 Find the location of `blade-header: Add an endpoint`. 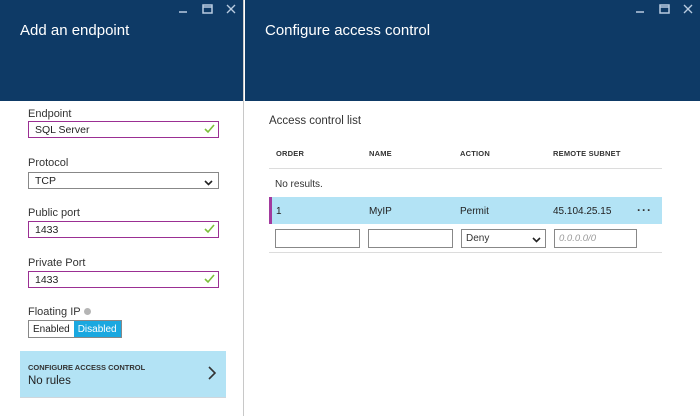

blade-header: Add an endpoint is located at coordinates (121, 50).